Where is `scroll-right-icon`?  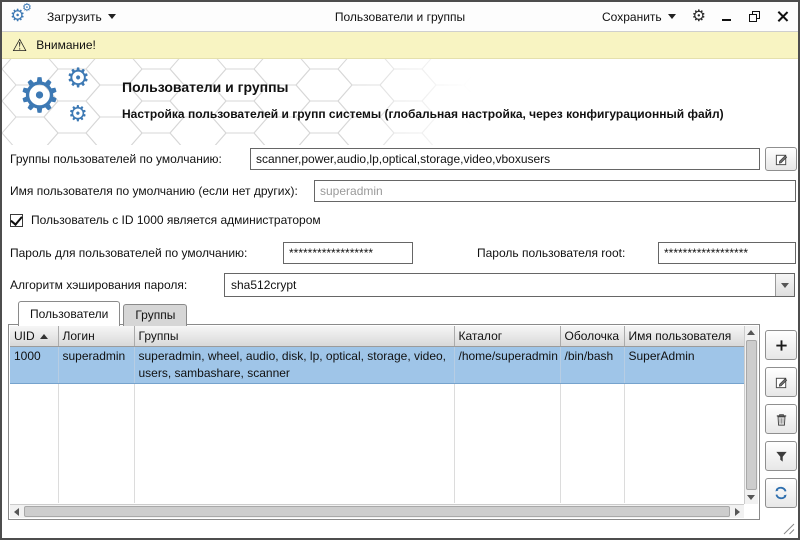 scroll-right-icon is located at coordinates (737, 512).